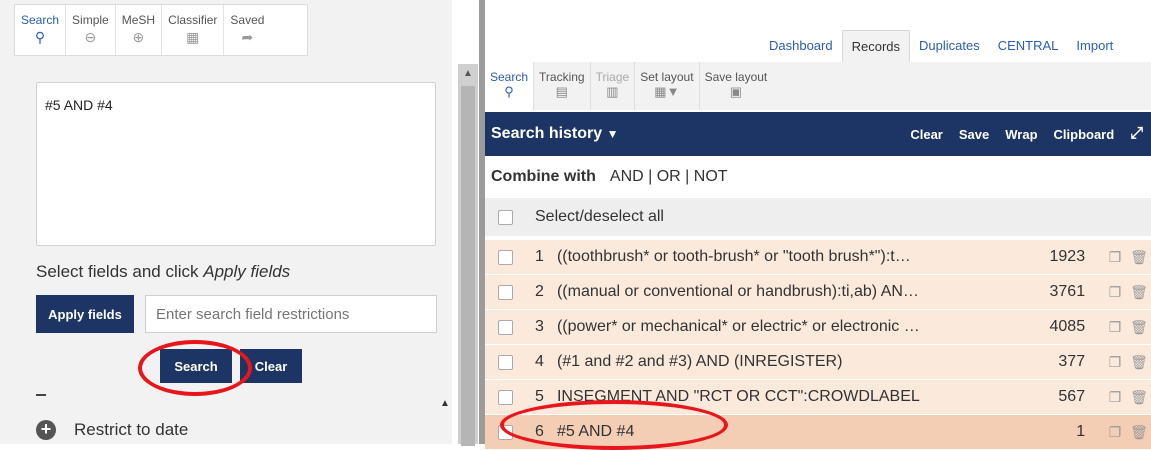  Describe the element at coordinates (1028, 46) in the screenshot. I see `tab-central: CENTRAL` at that location.